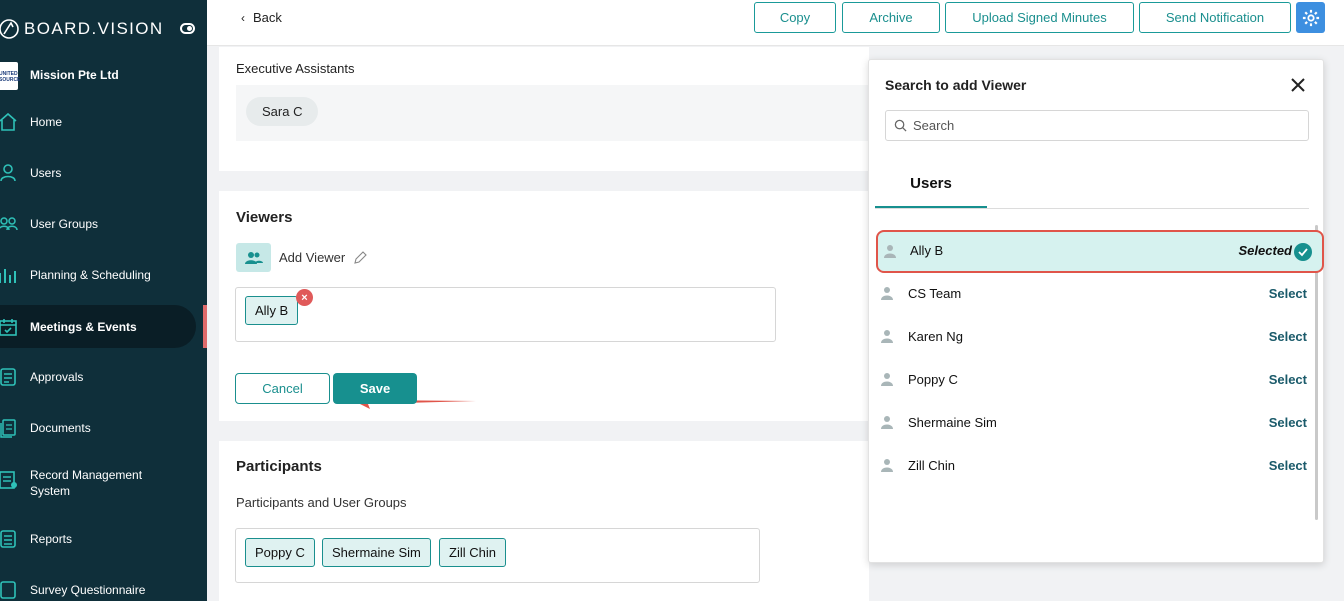 This screenshot has width=1344, height=601. I want to click on copy-button: Copy, so click(795, 17).